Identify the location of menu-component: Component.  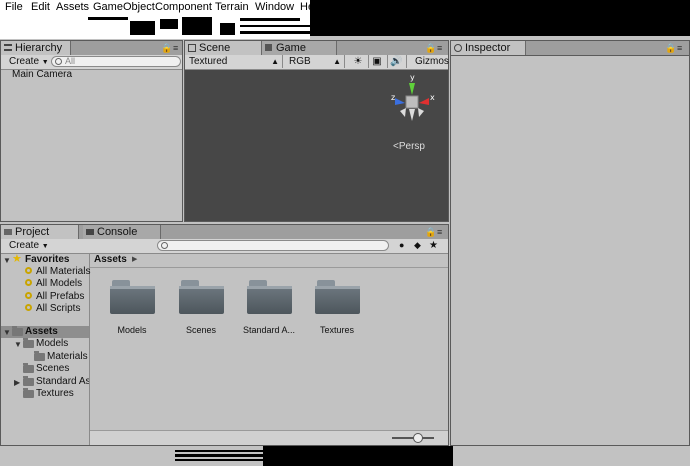
(183, 7).